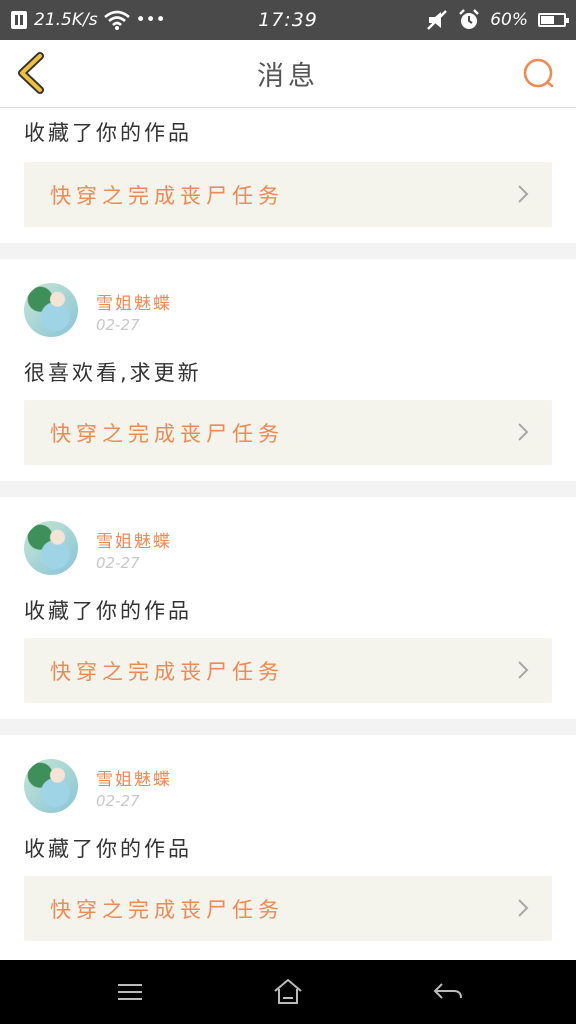 The height and width of the screenshot is (1024, 576). What do you see at coordinates (437, 20) in the screenshot?
I see `vibrate-off-icon` at bounding box center [437, 20].